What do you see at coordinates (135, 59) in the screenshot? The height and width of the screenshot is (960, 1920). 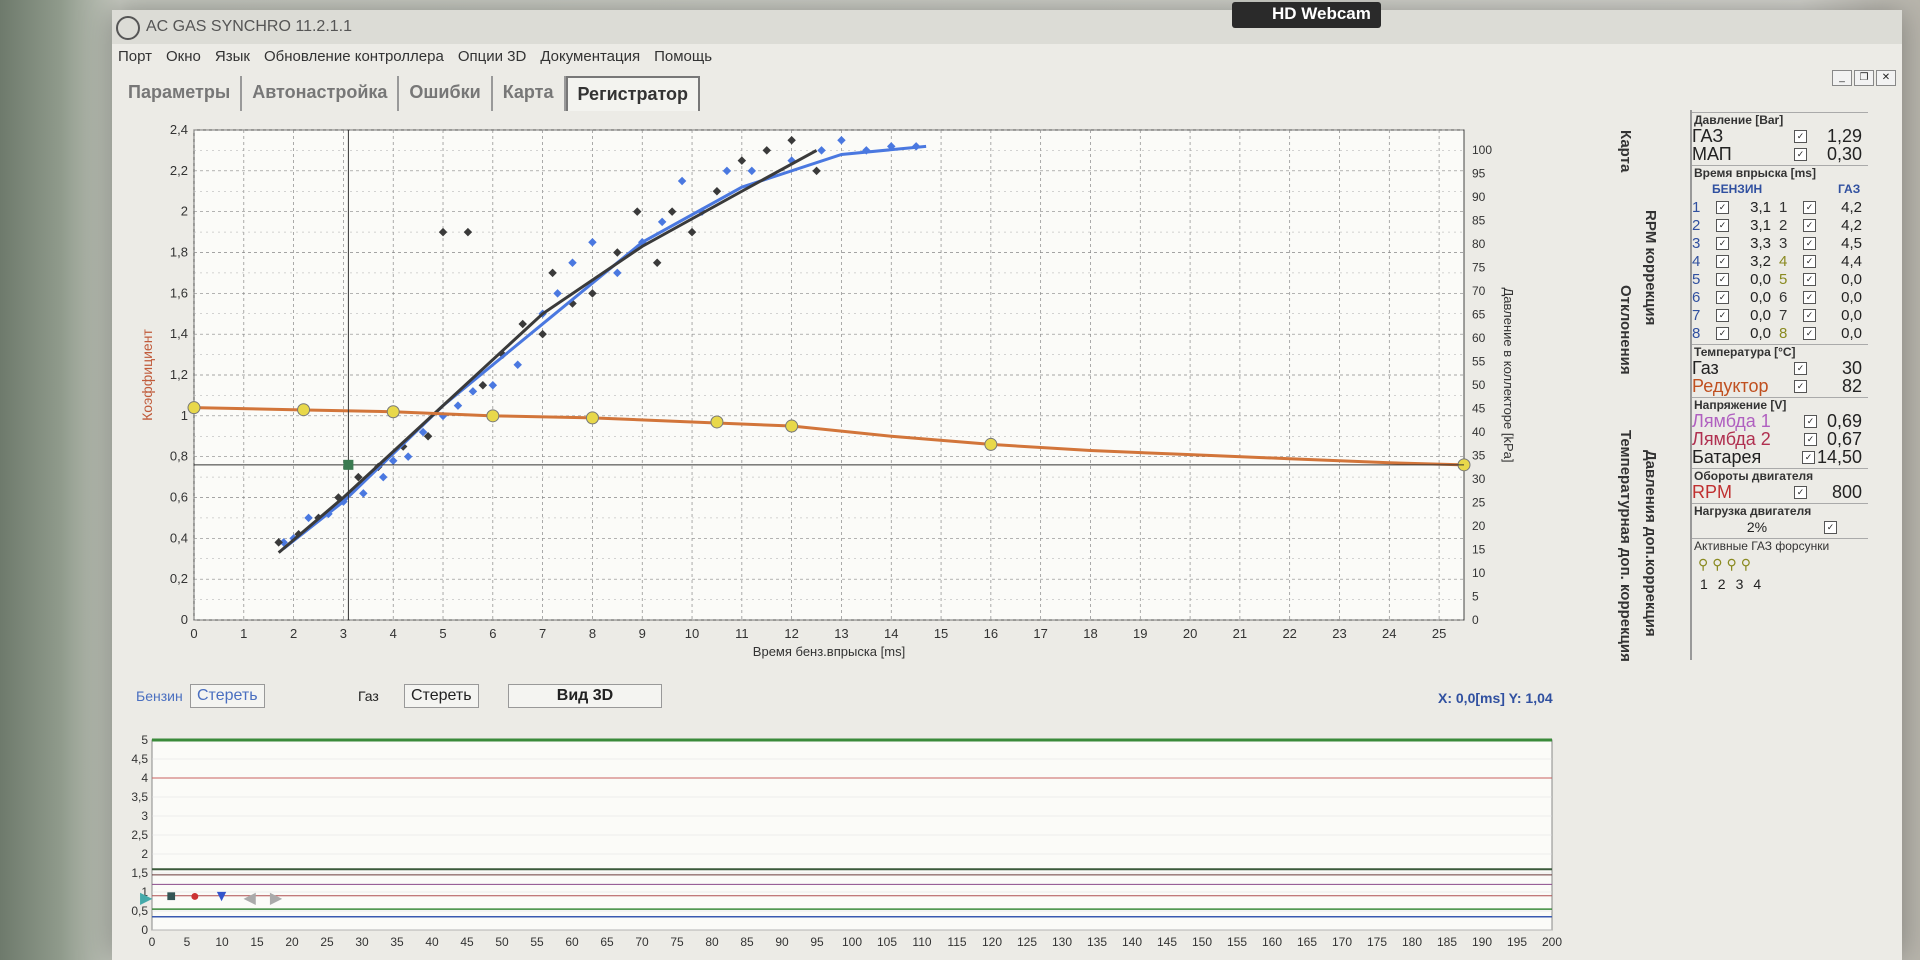 I see `menu-item-port: Порт` at bounding box center [135, 59].